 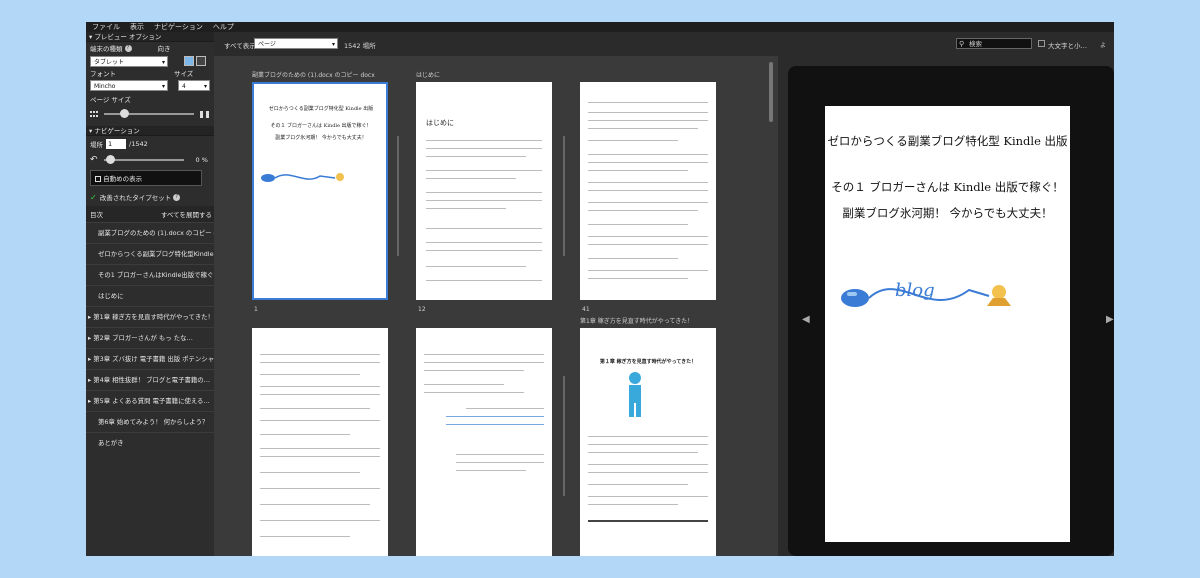 I want to click on page-thumbnail: はじめに, so click(x=484, y=191).